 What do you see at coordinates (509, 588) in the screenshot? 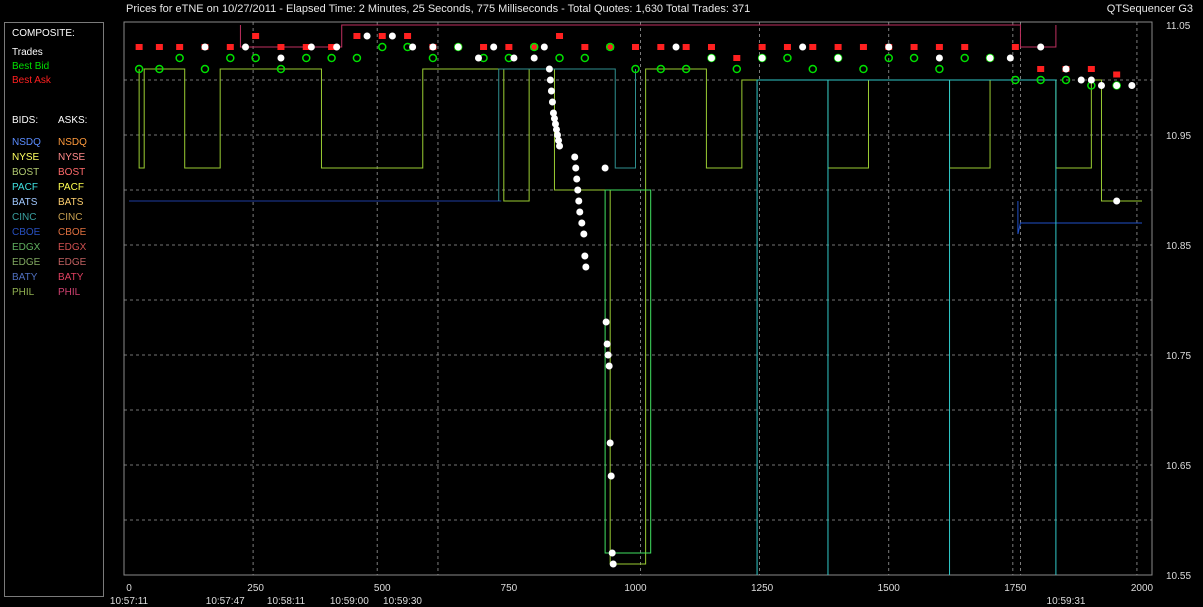
I see `x-tick-label: 750` at bounding box center [509, 588].